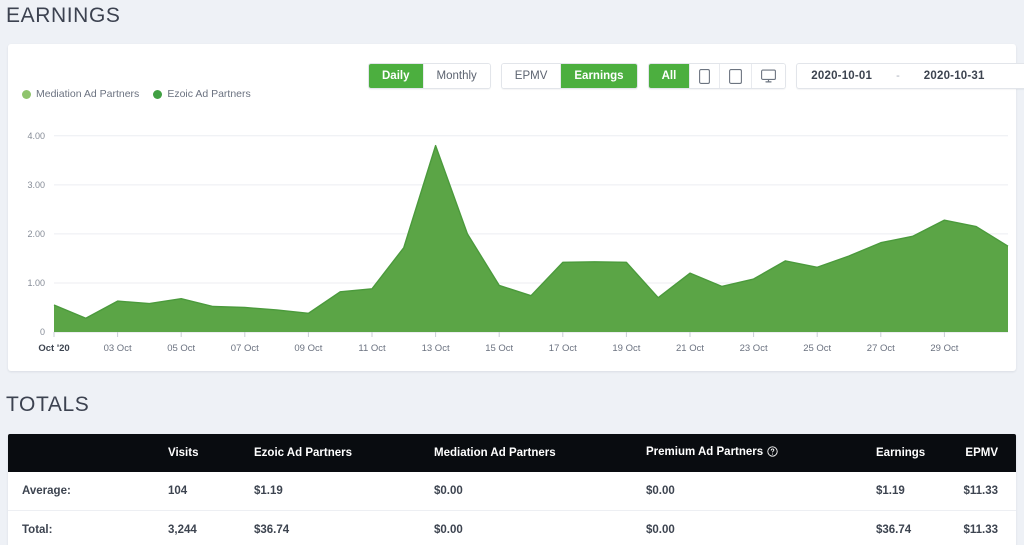 The image size is (1024, 545). Describe the element at coordinates (344, 453) in the screenshot. I see `col-header-ezoic: Ezoic Ad Partners` at that location.